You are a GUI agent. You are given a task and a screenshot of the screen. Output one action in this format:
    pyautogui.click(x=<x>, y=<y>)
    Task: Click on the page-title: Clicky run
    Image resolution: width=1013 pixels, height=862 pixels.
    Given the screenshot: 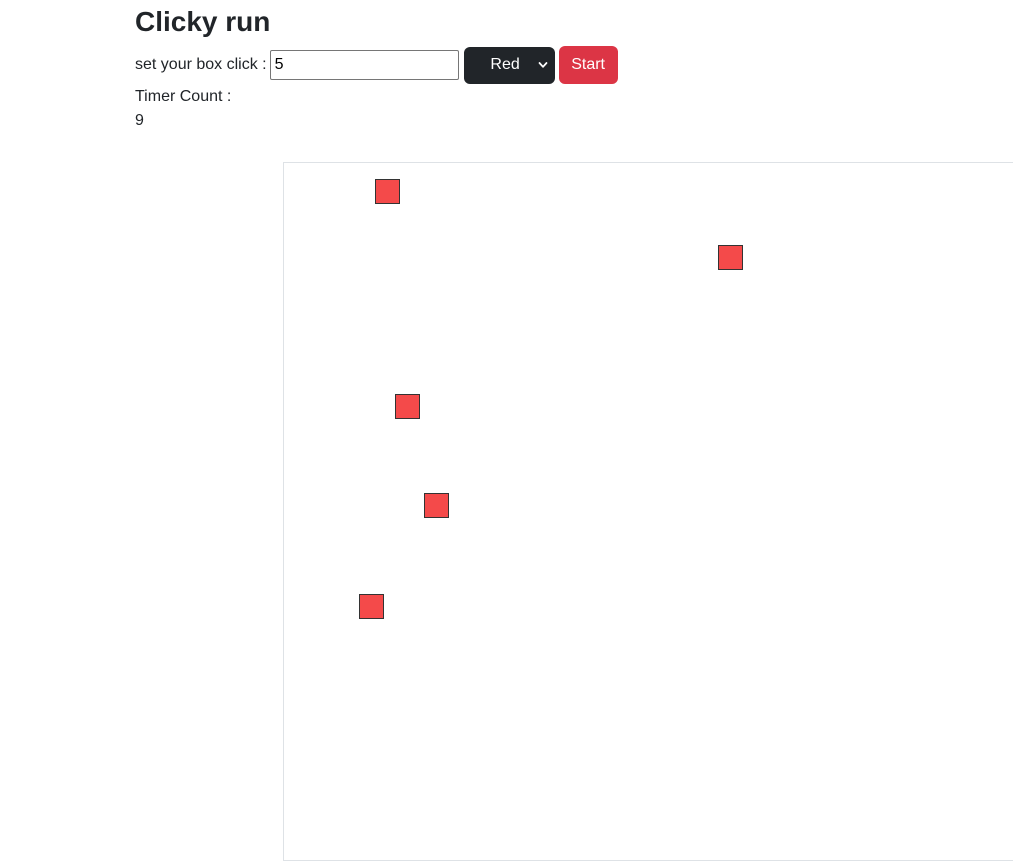 What is the action you would take?
    pyautogui.click(x=203, y=21)
    